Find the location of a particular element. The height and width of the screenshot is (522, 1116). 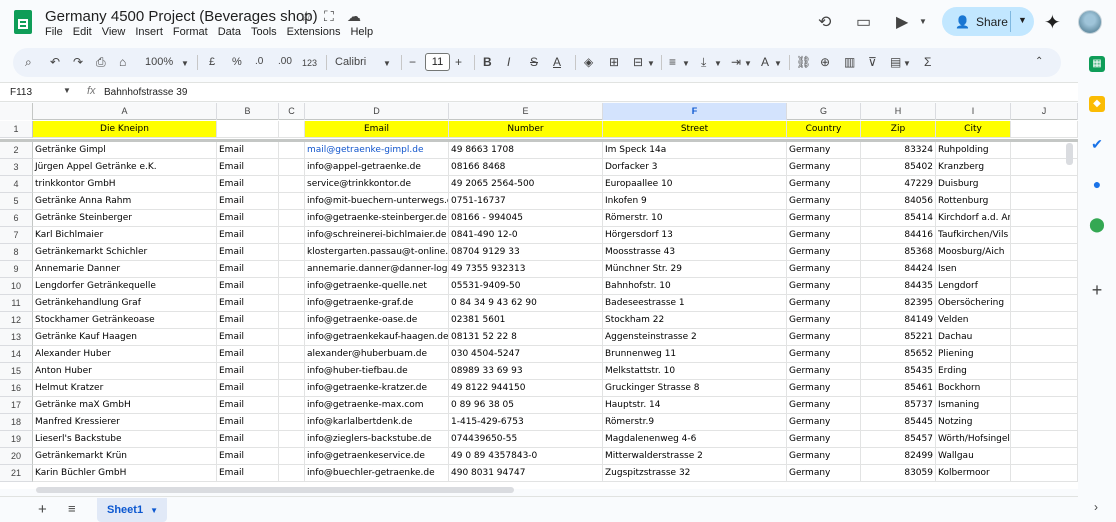

cell-j10 is located at coordinates (1044, 286).